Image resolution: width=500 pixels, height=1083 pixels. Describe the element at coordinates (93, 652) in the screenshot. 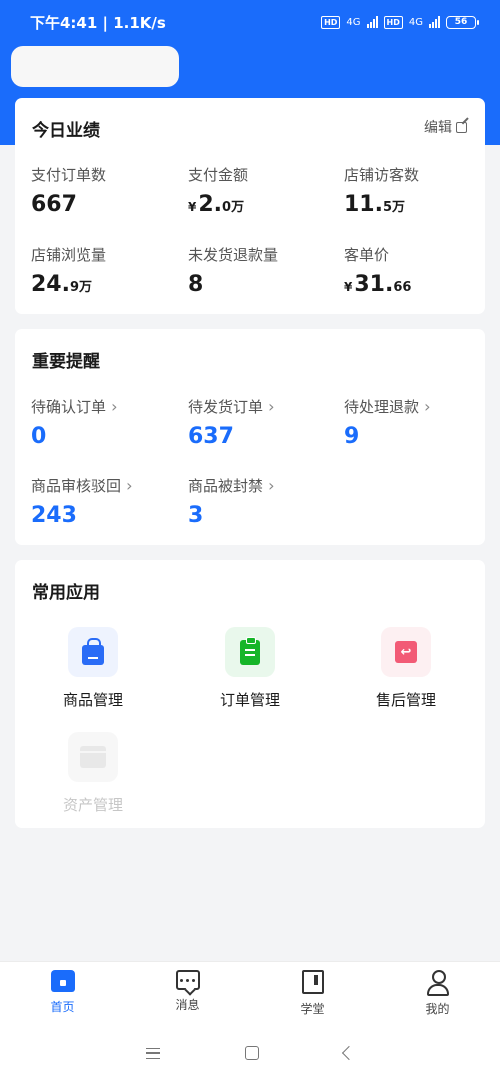

I see `shopping-bag-icon` at that location.